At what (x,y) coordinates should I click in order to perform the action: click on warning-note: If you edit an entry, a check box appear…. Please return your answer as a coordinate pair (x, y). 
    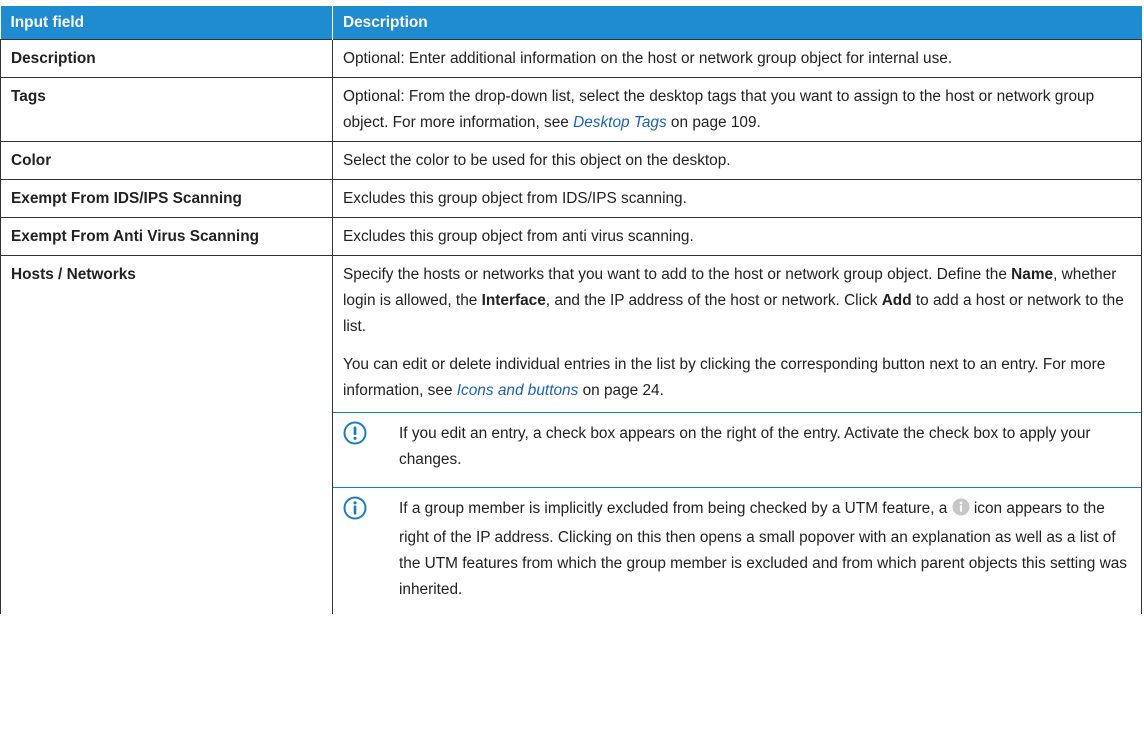
    Looking at the image, I should click on (737, 445).